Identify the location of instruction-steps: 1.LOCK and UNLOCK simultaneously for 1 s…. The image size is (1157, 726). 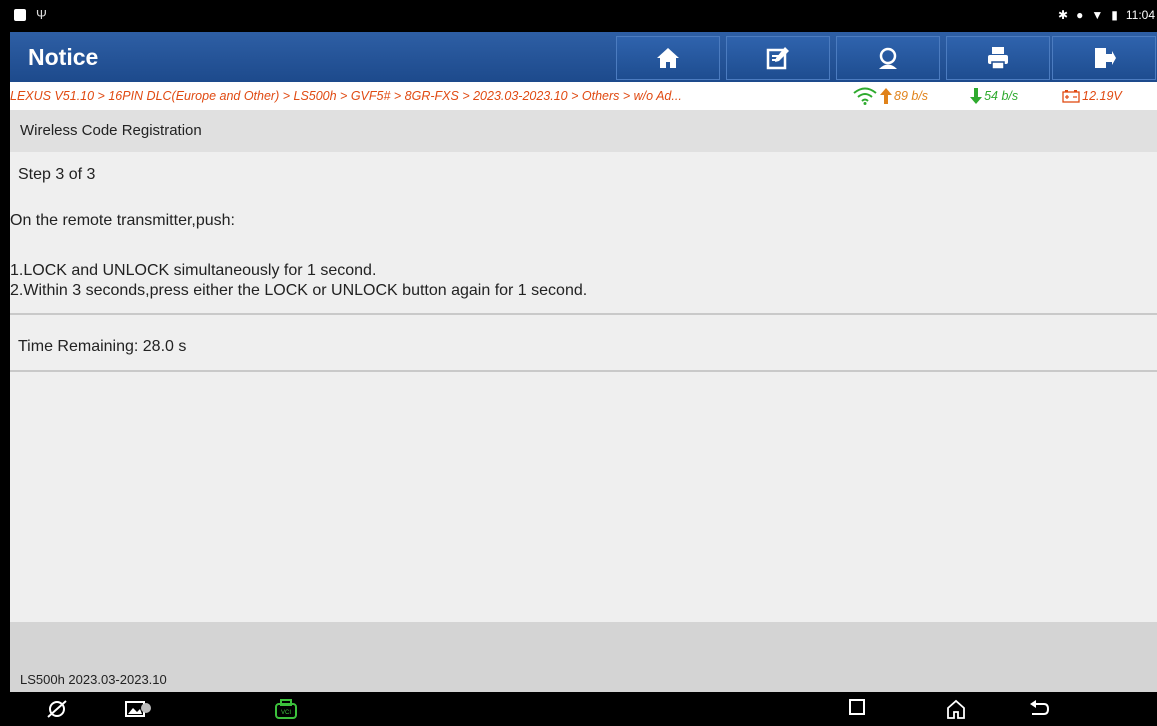
(298, 281).